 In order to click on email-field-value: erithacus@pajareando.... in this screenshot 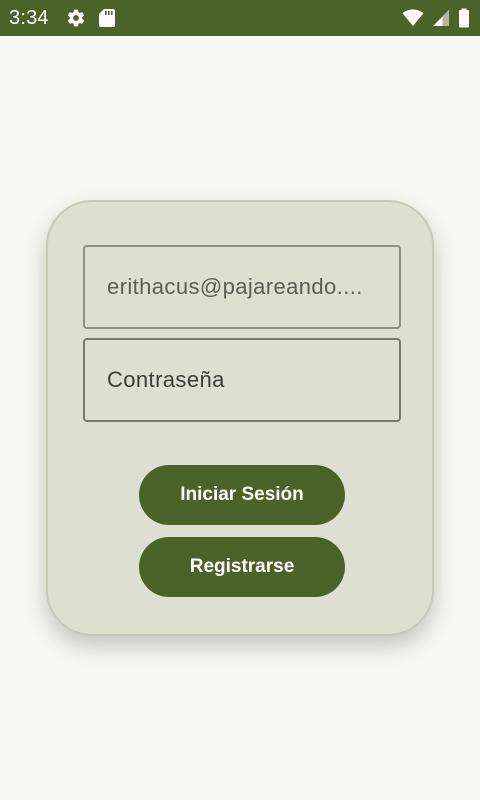, I will do `click(235, 286)`.